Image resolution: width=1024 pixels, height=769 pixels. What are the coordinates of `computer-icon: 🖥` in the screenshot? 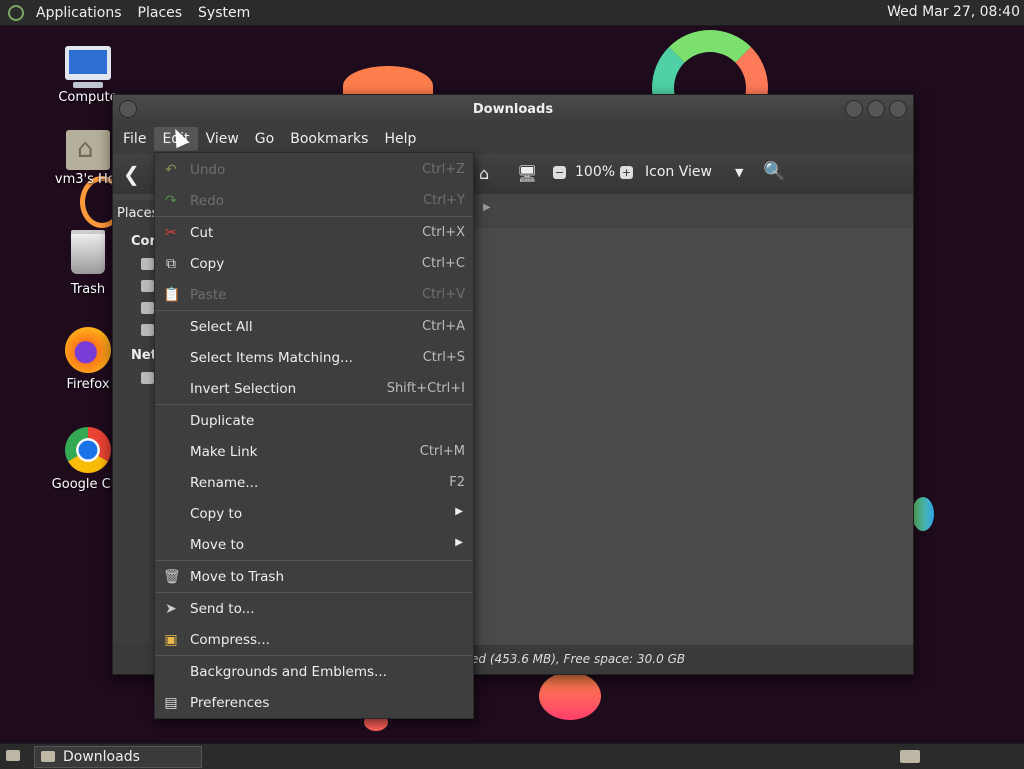 It's located at (527, 173).